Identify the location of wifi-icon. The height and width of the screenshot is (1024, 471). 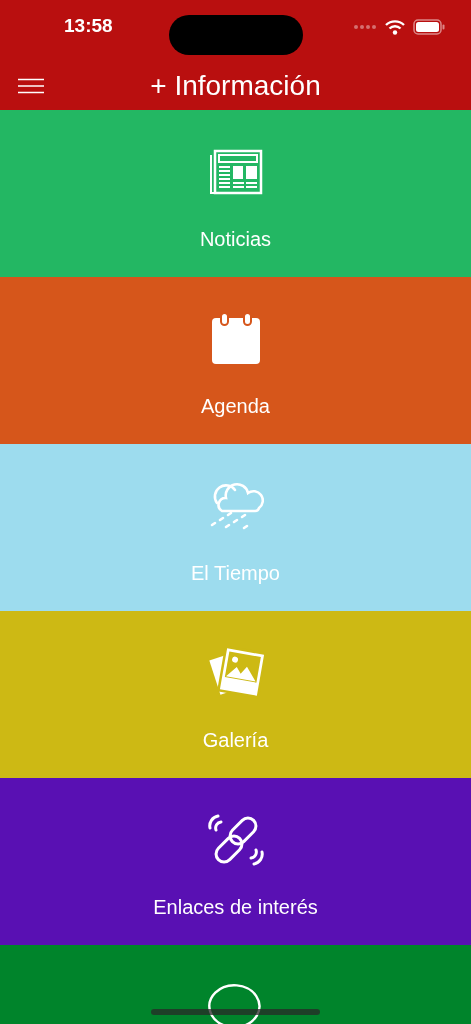
(395, 27).